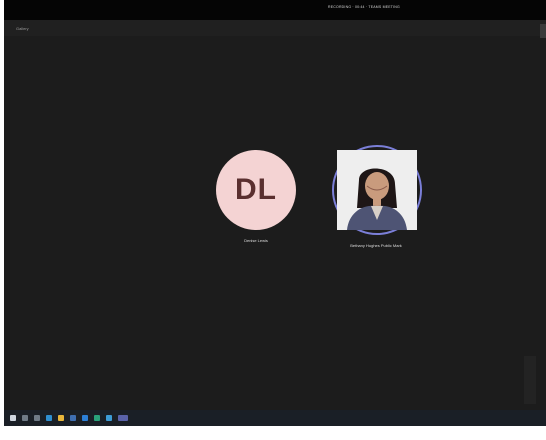 This screenshot has height=440, width=546. What do you see at coordinates (275, 418) in the screenshot?
I see `windows-taskbar` at bounding box center [275, 418].